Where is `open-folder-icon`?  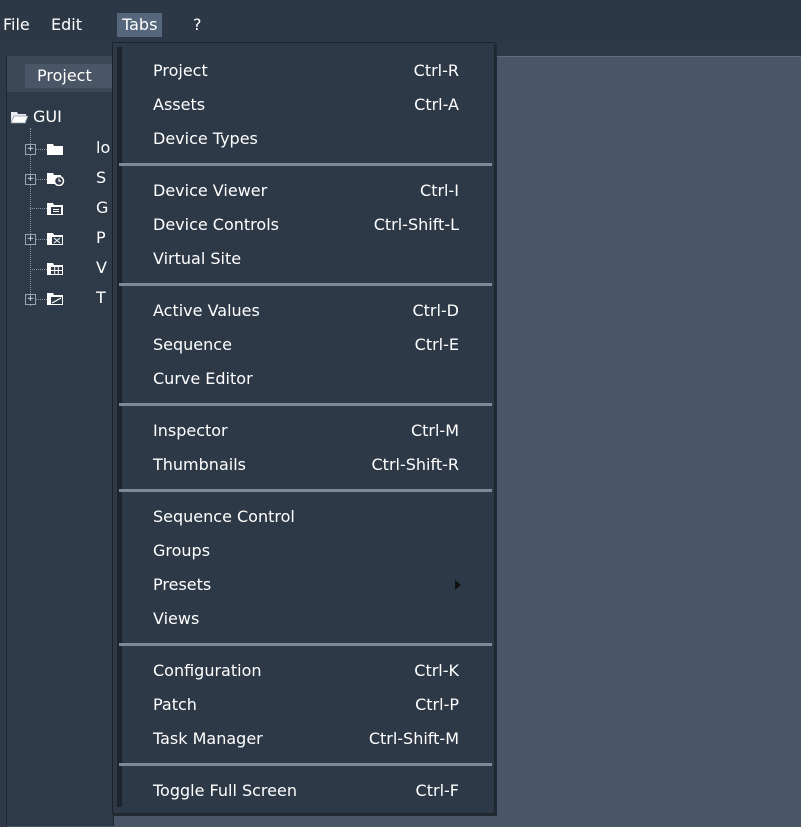
open-folder-icon is located at coordinates (19, 118).